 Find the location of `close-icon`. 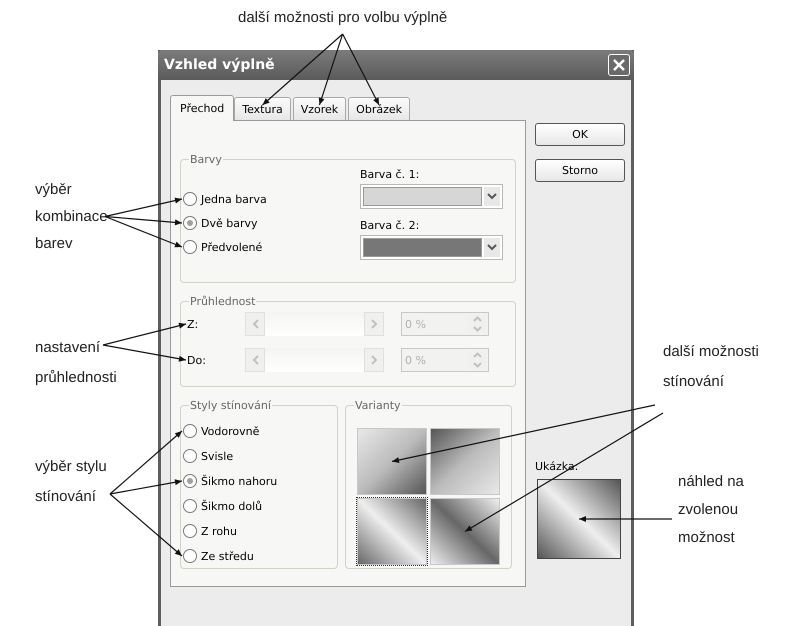

close-icon is located at coordinates (619, 65).